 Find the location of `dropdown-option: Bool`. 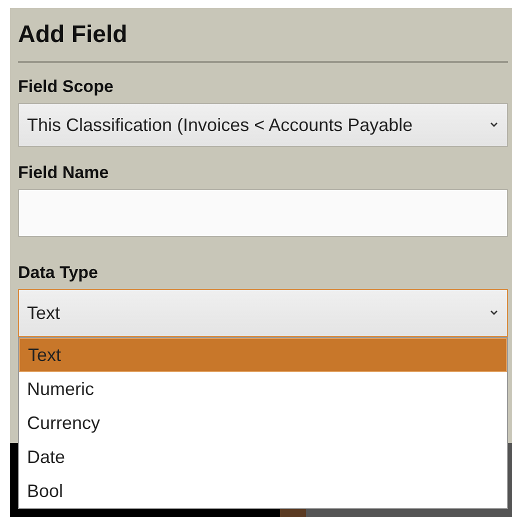

dropdown-option: Bool is located at coordinates (263, 491).